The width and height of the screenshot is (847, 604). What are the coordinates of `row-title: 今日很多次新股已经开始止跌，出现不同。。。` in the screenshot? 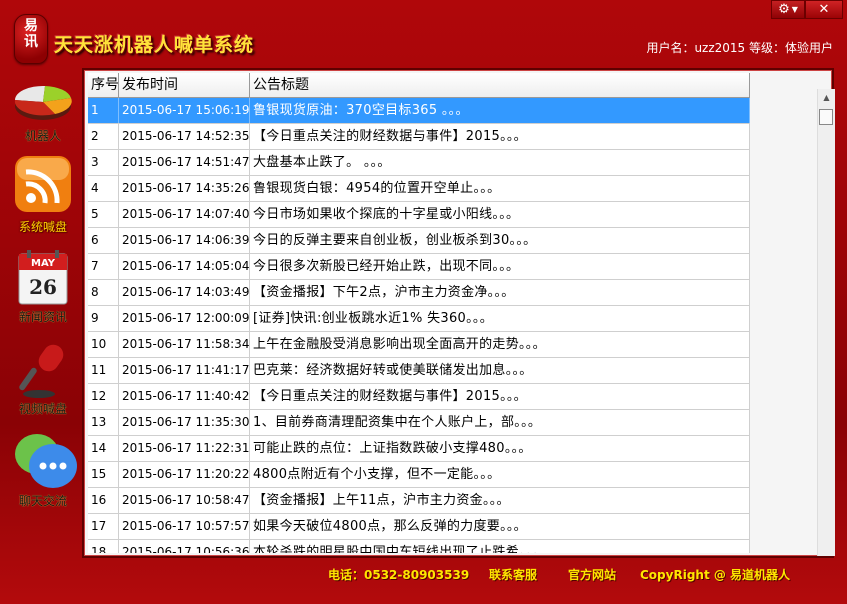 It's located at (500, 266).